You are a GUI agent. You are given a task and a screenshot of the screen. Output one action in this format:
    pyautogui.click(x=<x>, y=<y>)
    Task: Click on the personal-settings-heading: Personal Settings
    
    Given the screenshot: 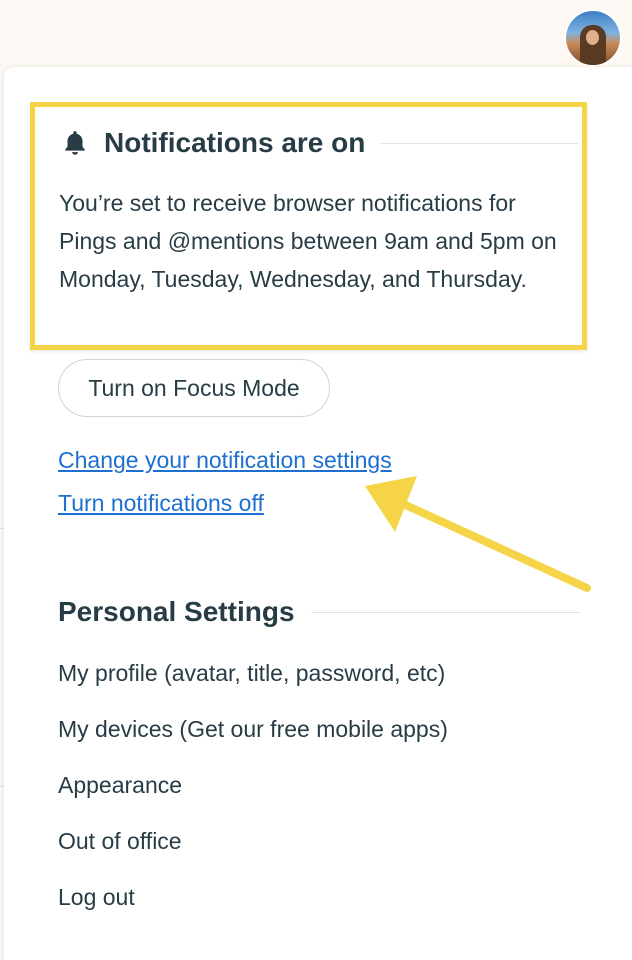 What is the action you would take?
    pyautogui.click(x=319, y=612)
    